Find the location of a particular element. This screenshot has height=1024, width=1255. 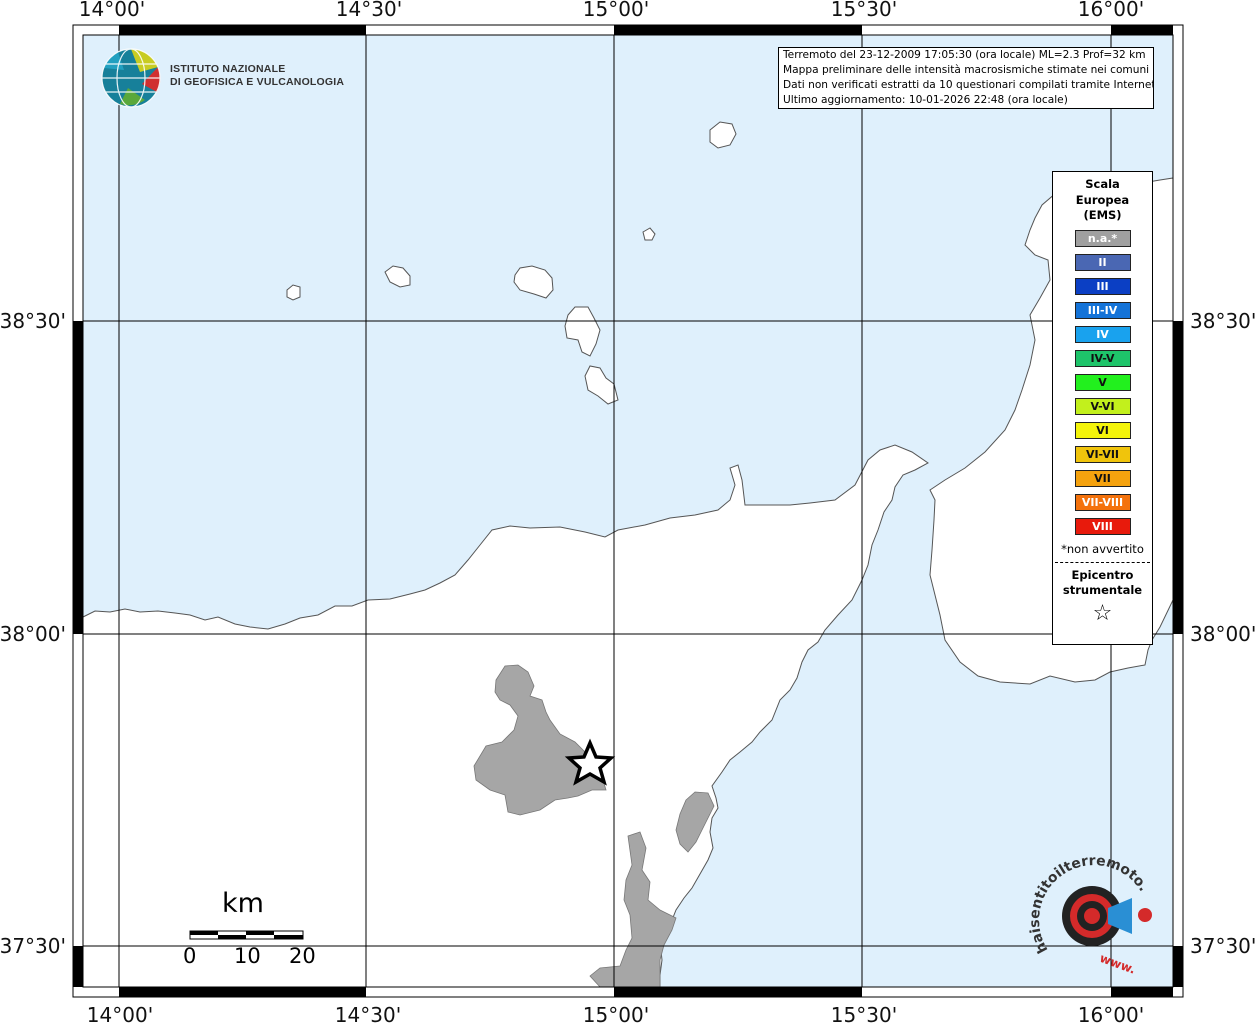

ingv-logo-line2: DI GEOFISICA E VULCANOLOGIA is located at coordinates (257, 82).